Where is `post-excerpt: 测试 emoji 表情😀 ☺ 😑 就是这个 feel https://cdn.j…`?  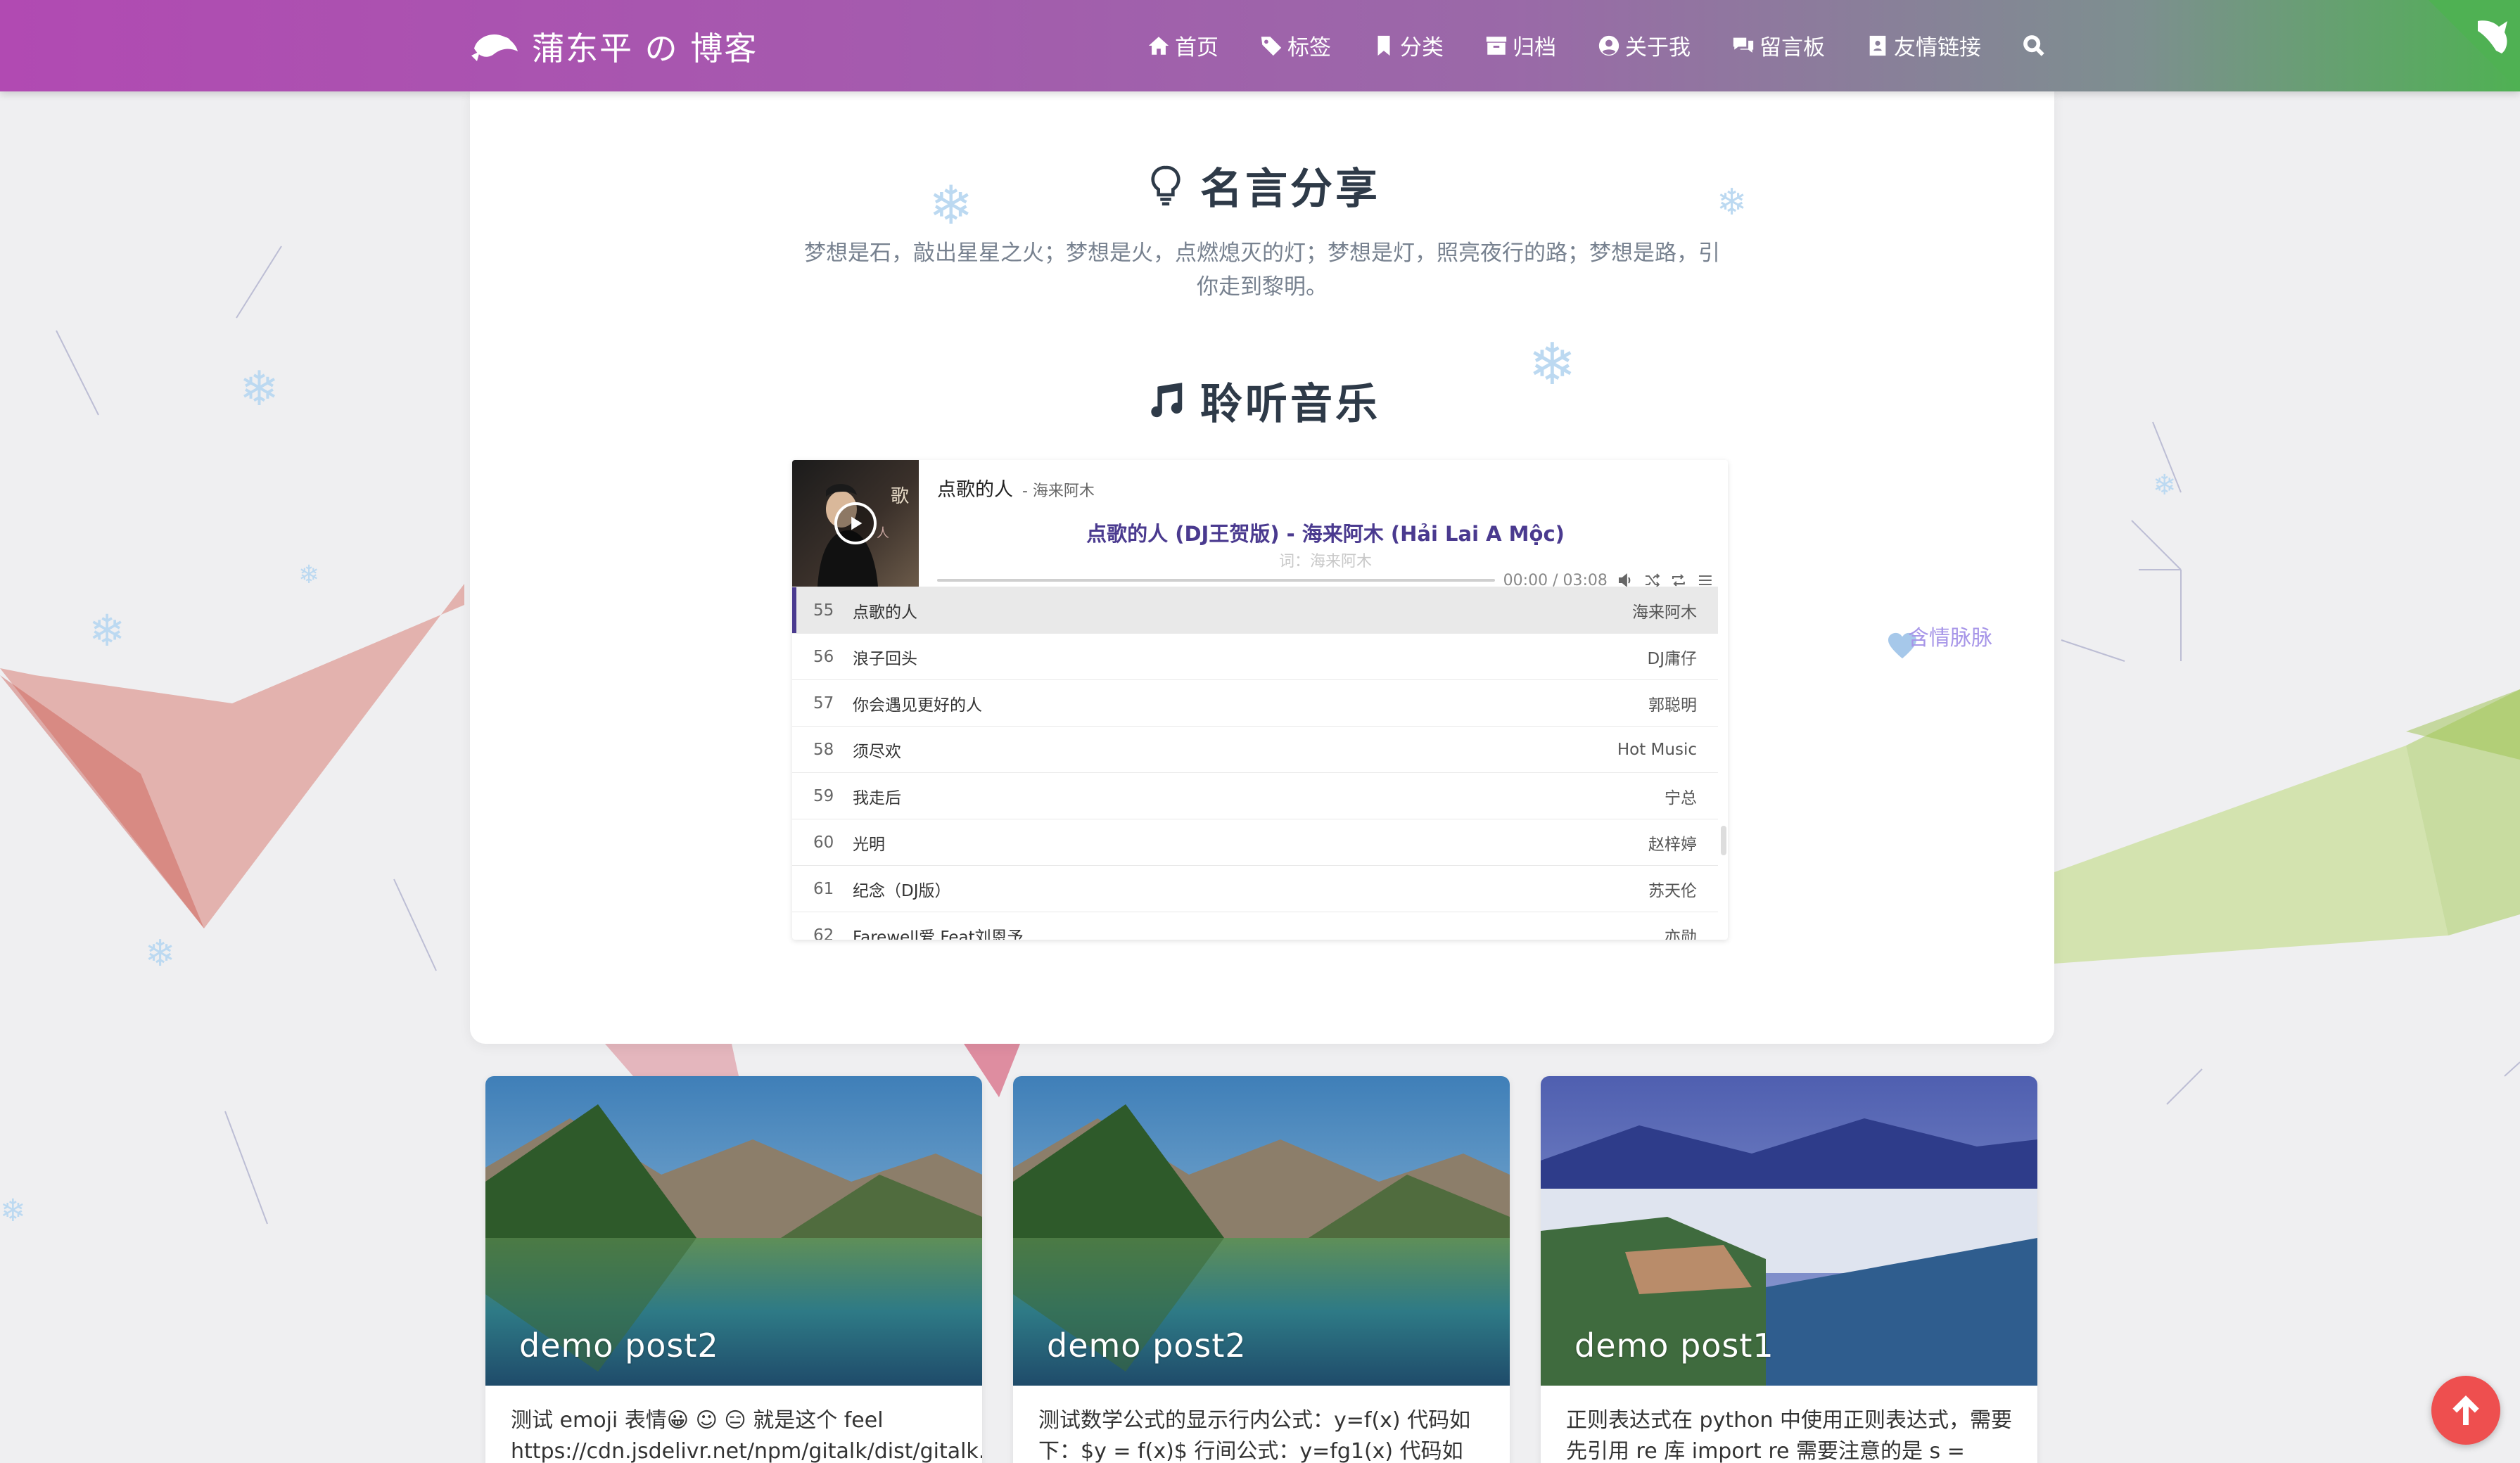
post-excerpt: 测试 emoji 表情😀 ☺ 😑 就是这个 feel https://cdn.j… is located at coordinates (746, 1435).